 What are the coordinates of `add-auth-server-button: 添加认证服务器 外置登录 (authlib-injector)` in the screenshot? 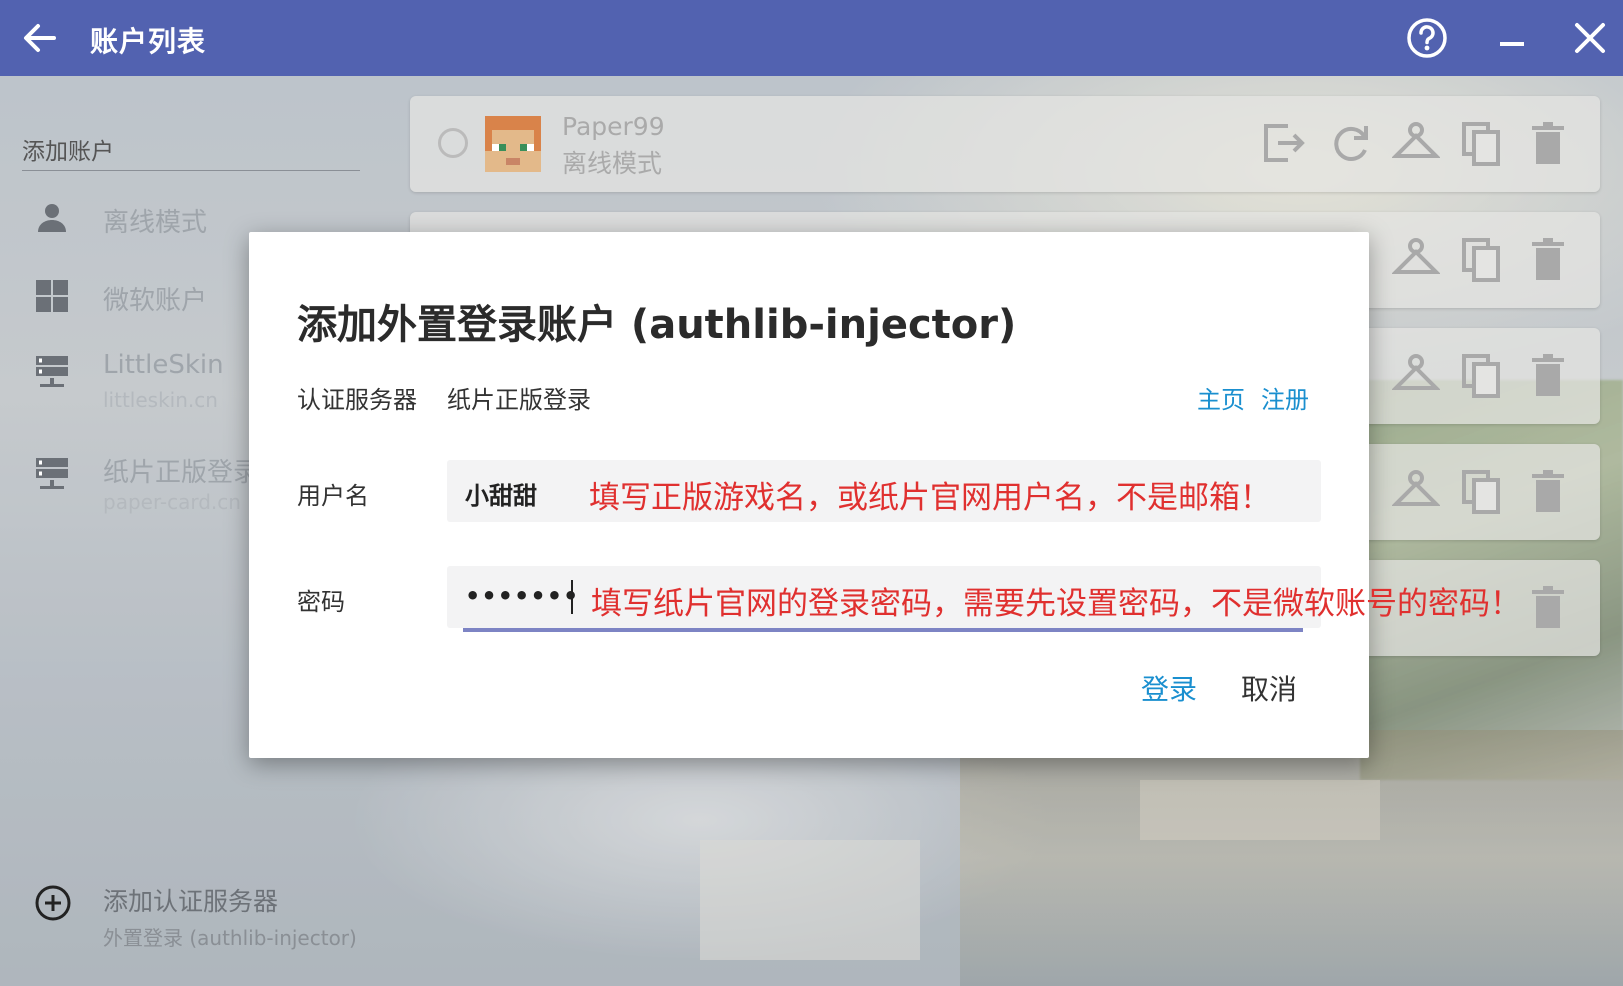 It's located at (200, 916).